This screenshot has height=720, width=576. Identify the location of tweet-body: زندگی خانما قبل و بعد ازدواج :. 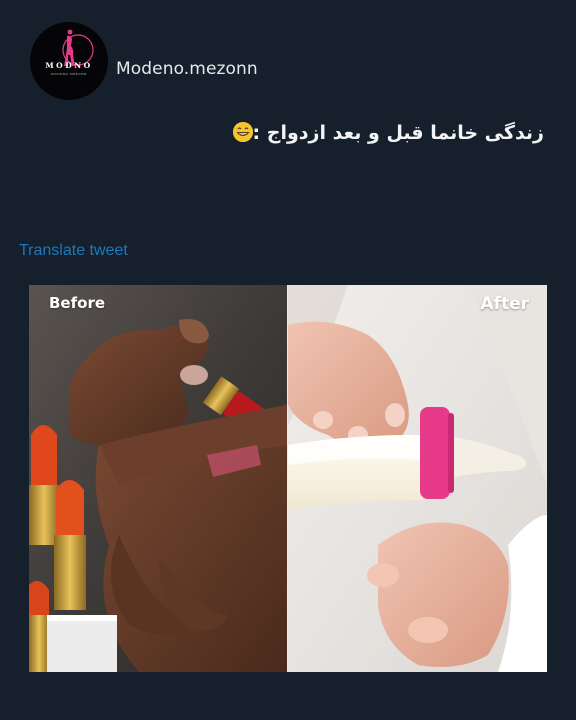
(387, 133).